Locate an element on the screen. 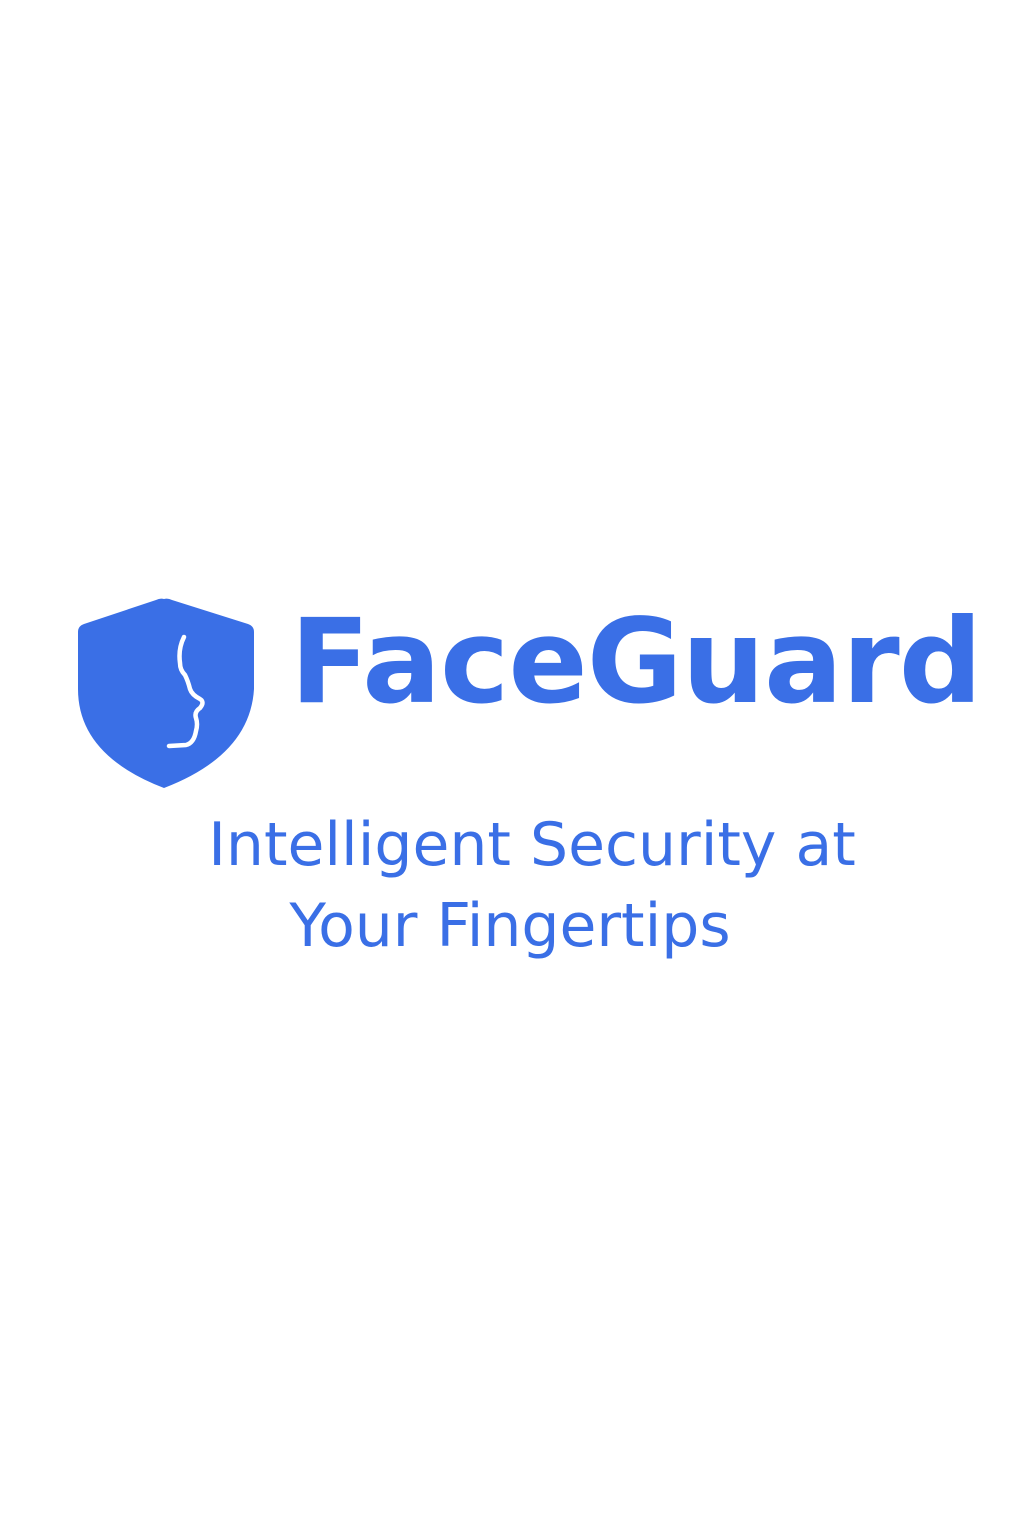 The image size is (1024, 1536). logo-lockup: FaceGuard is located at coordinates (529, 695).